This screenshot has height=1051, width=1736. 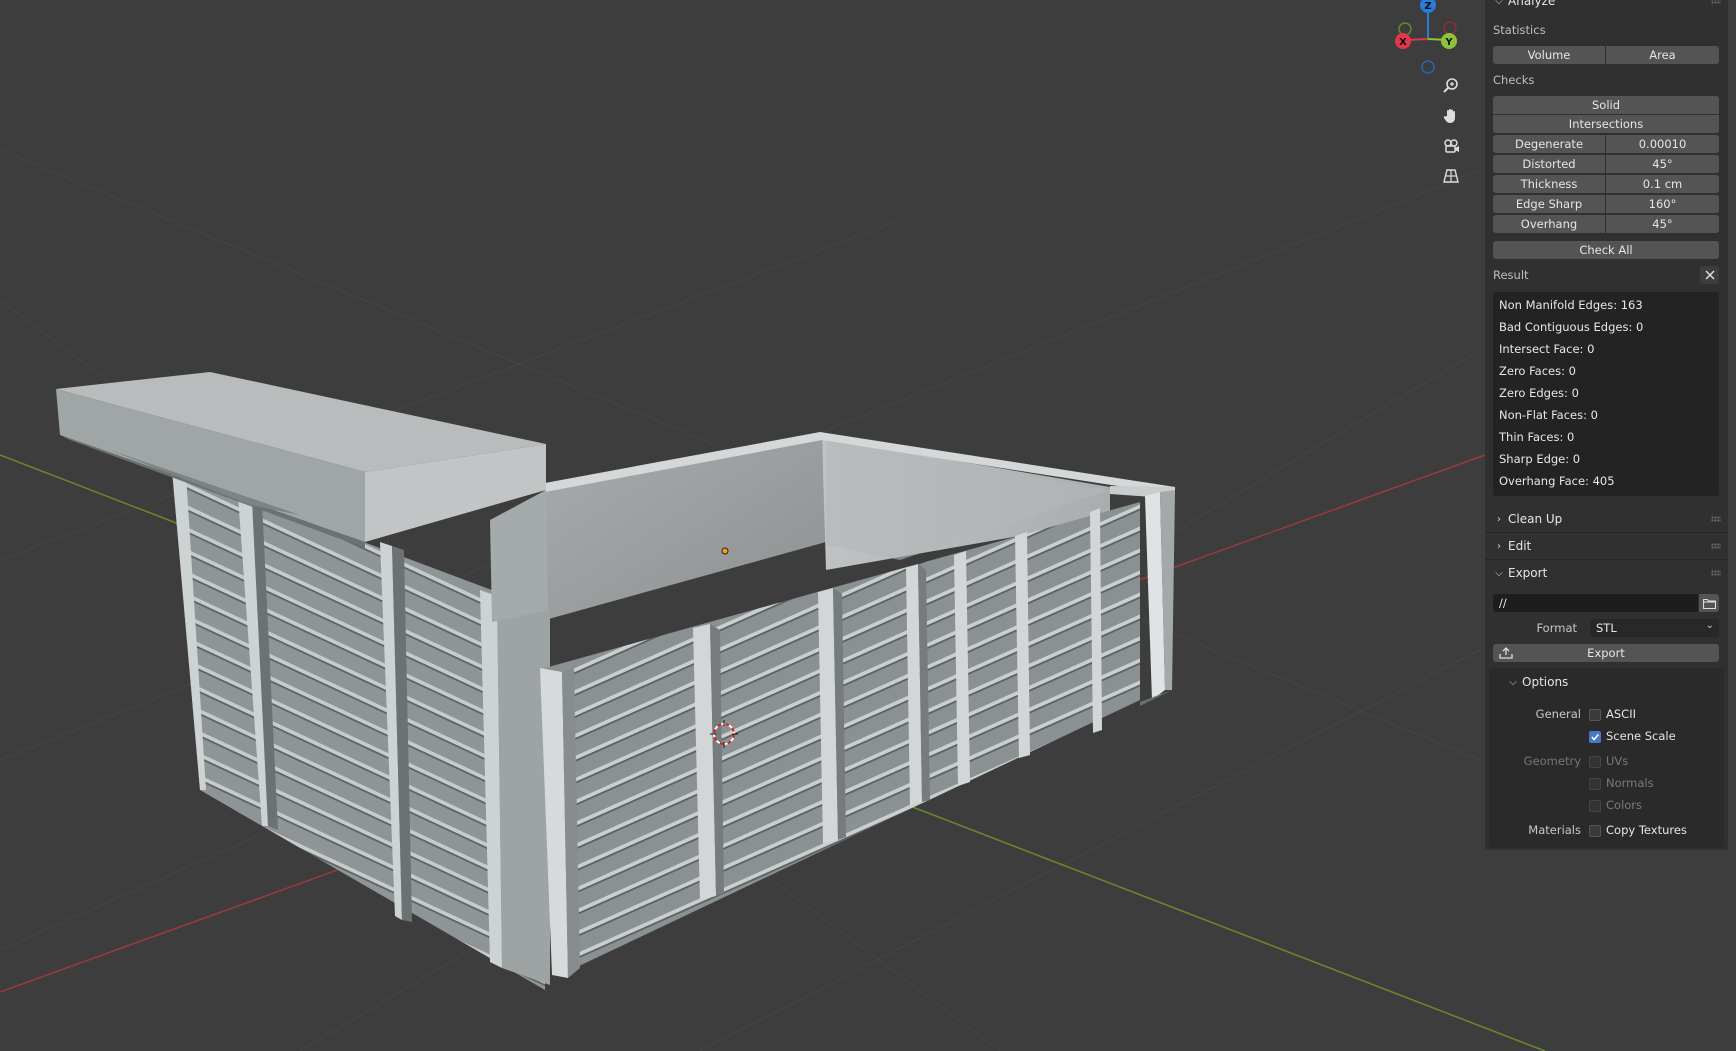 I want to click on result-item: Overhang Face: 405, so click(x=1557, y=481).